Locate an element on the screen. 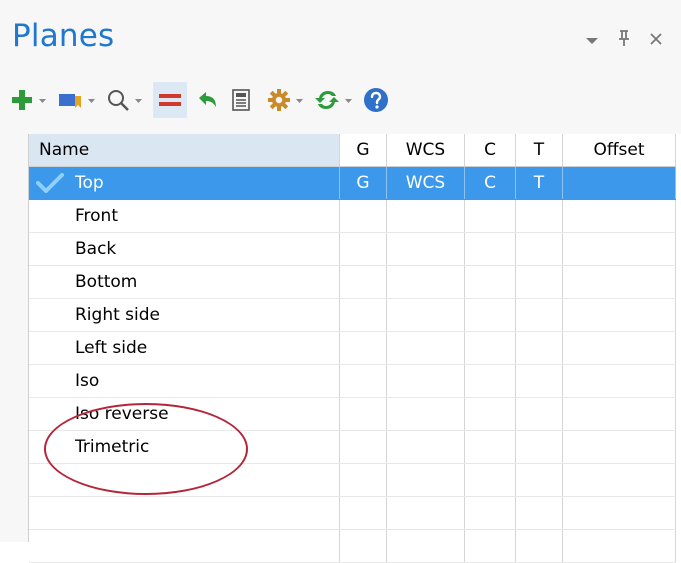 The image size is (681, 563). table-row: Bottom is located at coordinates (352, 282).